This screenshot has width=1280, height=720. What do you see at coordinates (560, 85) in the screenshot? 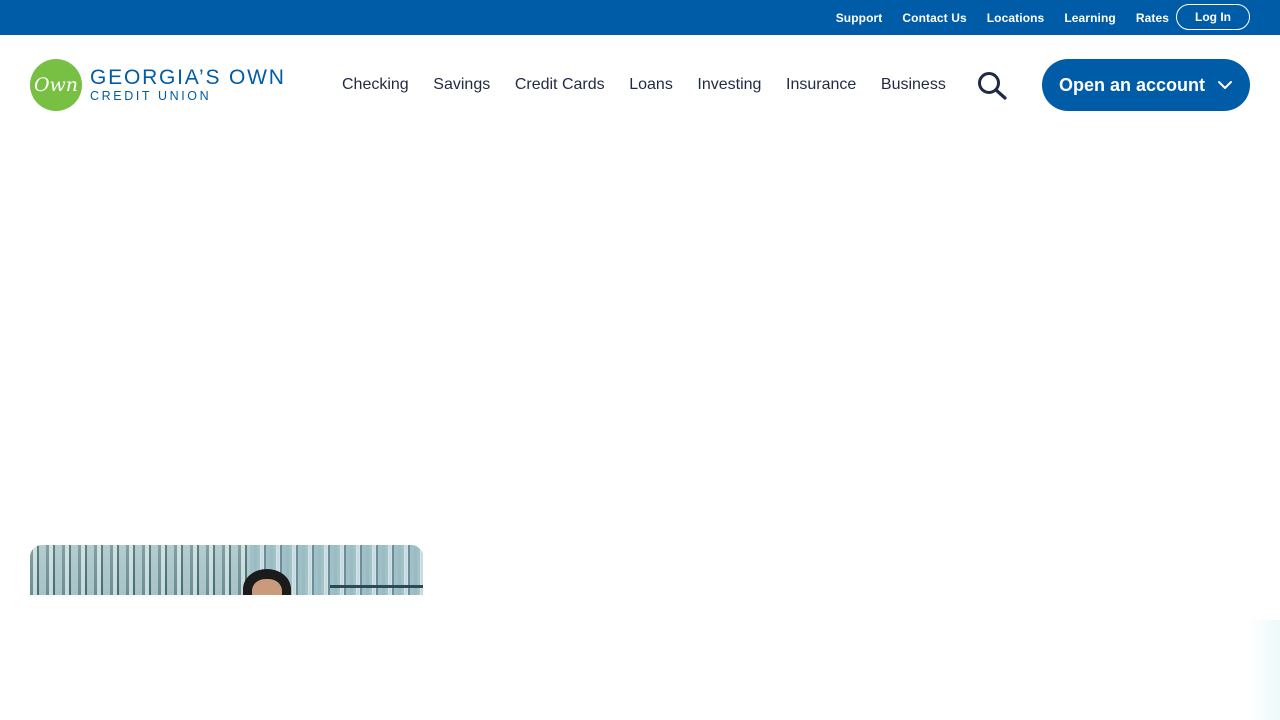
I see `nav-item-credit-cards: Credit Cards` at bounding box center [560, 85].